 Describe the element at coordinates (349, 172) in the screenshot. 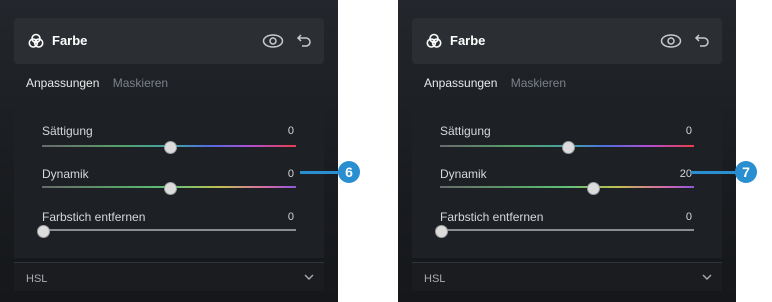

I see `callout-badge: 6` at that location.